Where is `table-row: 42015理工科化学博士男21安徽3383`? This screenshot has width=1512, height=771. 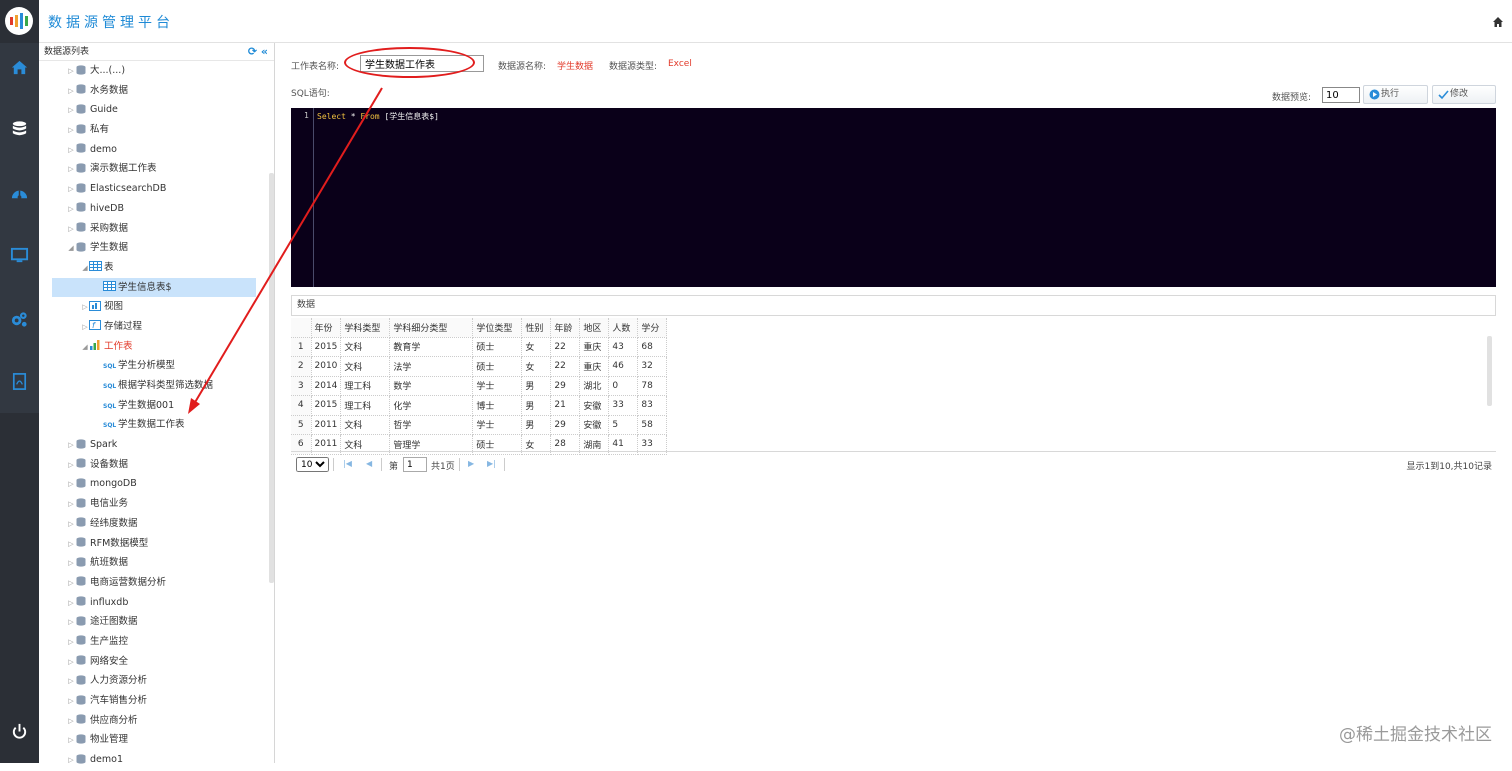
table-row: 42015理工科化学博士男21安徽3383 is located at coordinates (479, 406).